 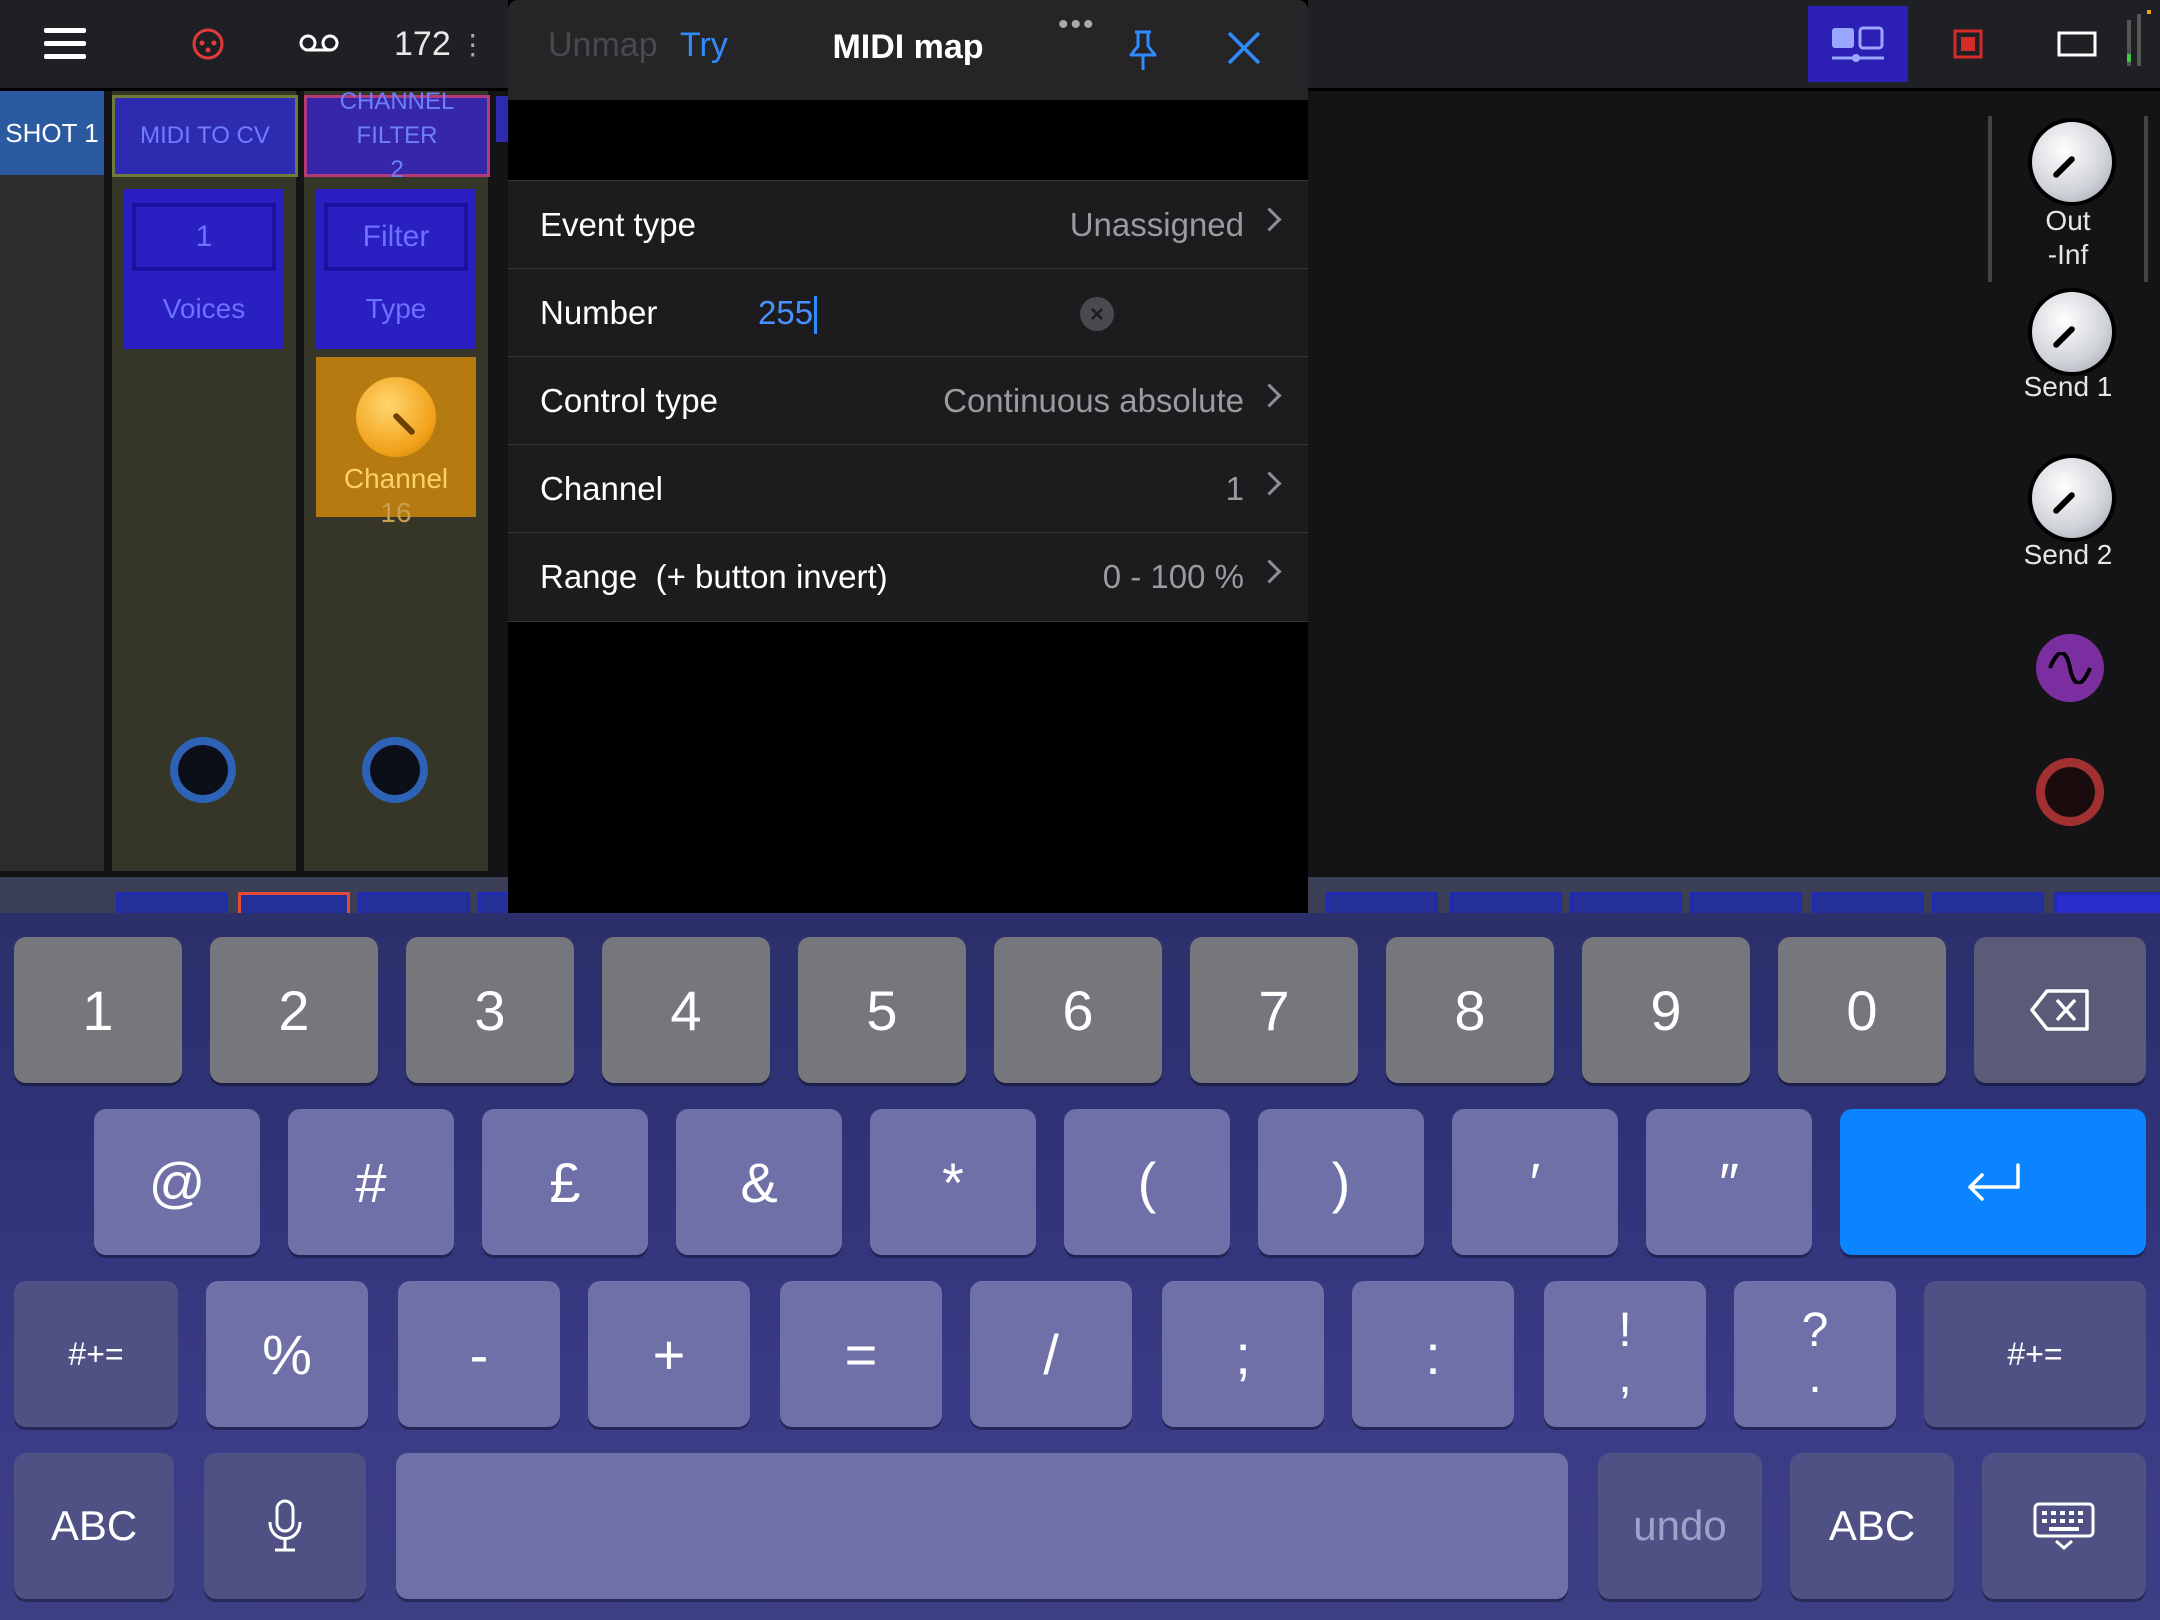 What do you see at coordinates (205, 136) in the screenshot?
I see `midi-to-cv-title: MIDI TO CV` at bounding box center [205, 136].